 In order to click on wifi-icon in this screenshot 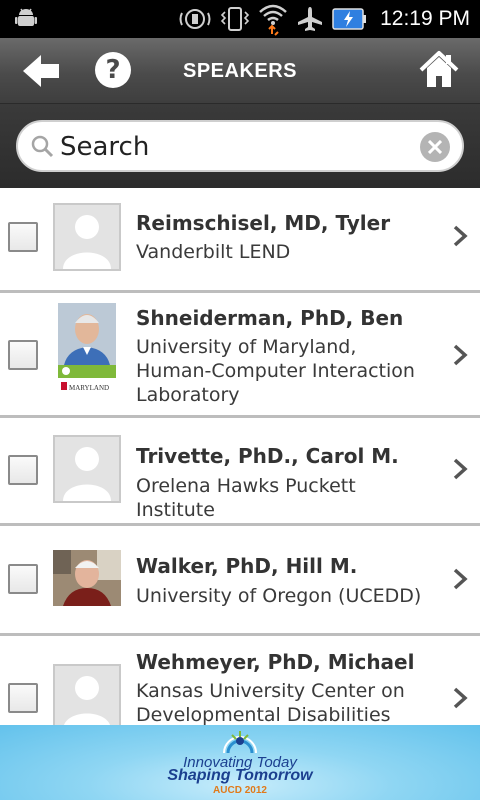, I will do `click(273, 20)`.